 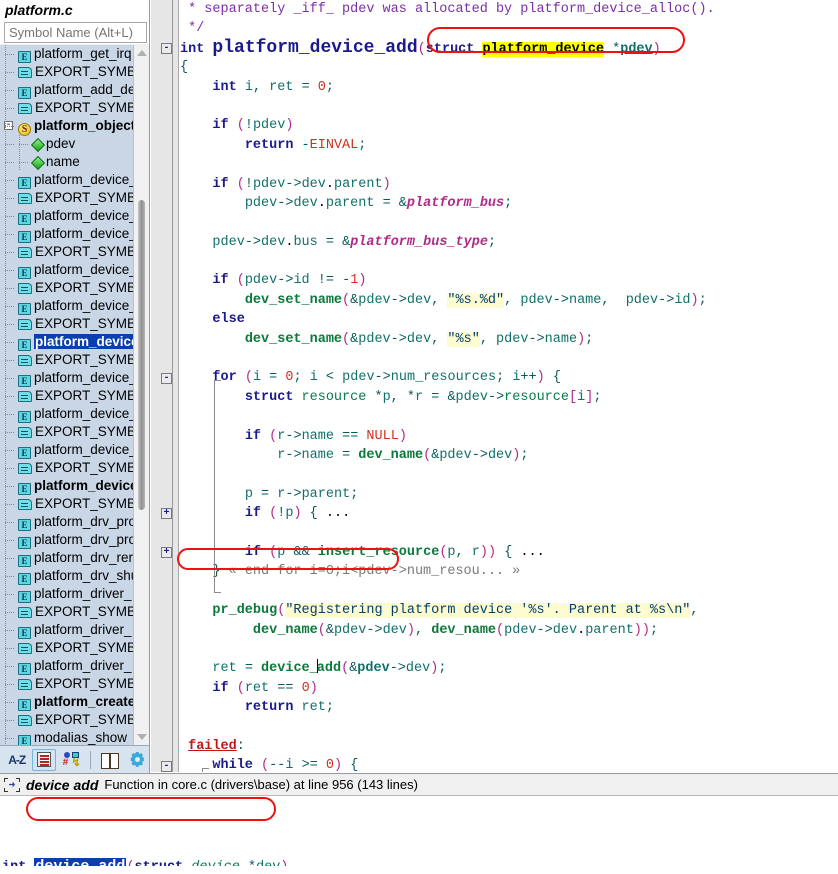 I want to click on scroll-down-arrow-icon, so click(x=141, y=737).